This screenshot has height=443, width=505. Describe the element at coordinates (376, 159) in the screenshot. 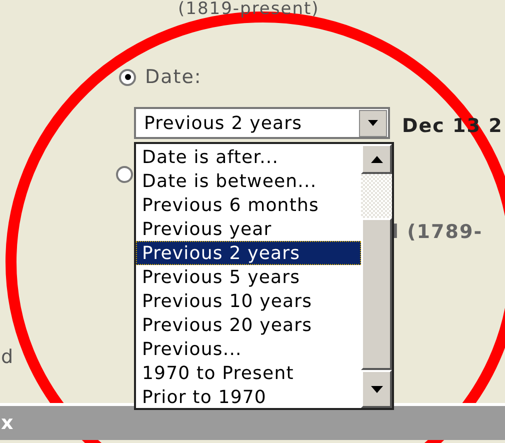

I see `scroll-up-icon` at that location.